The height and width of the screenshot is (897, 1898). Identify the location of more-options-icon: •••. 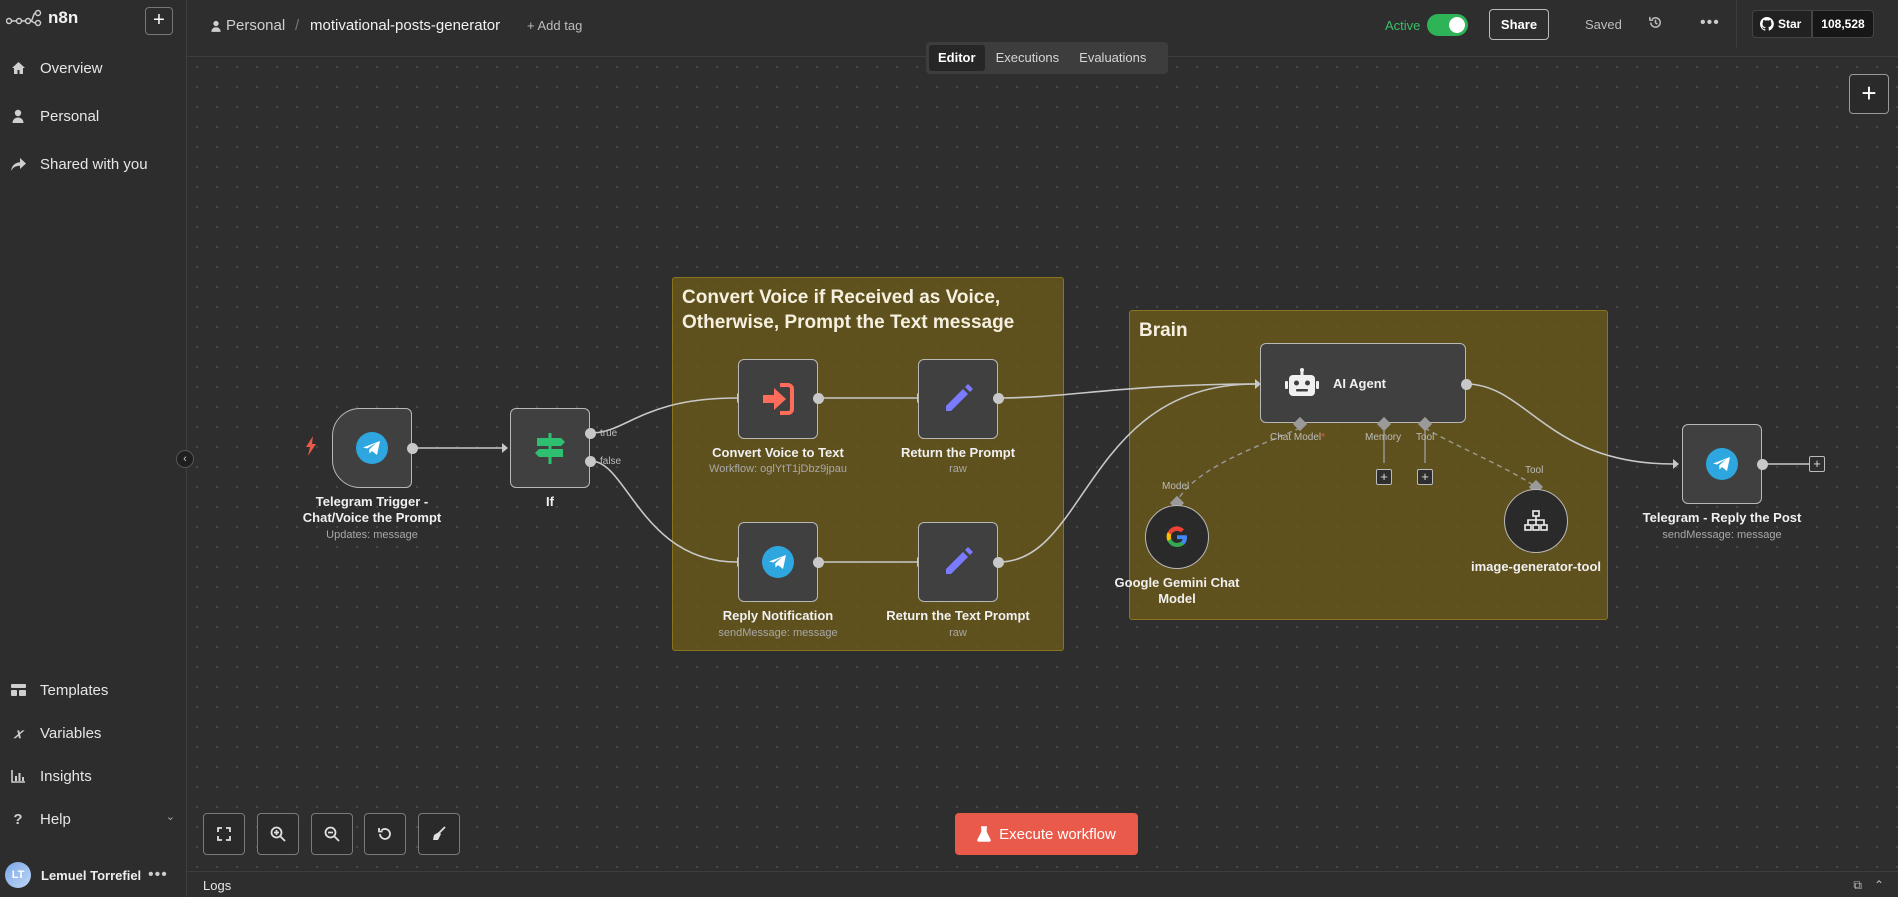
(1710, 23).